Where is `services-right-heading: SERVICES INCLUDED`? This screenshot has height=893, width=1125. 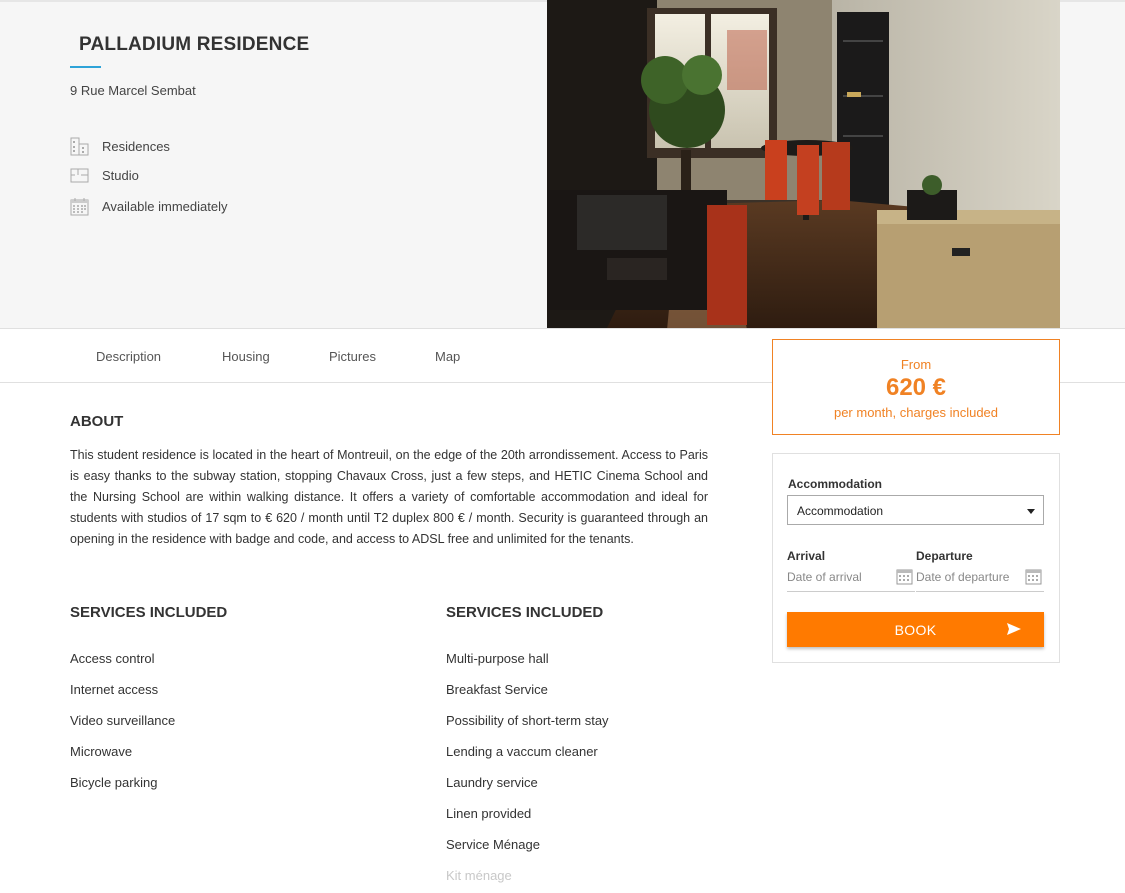 services-right-heading: SERVICES INCLUDED is located at coordinates (525, 612).